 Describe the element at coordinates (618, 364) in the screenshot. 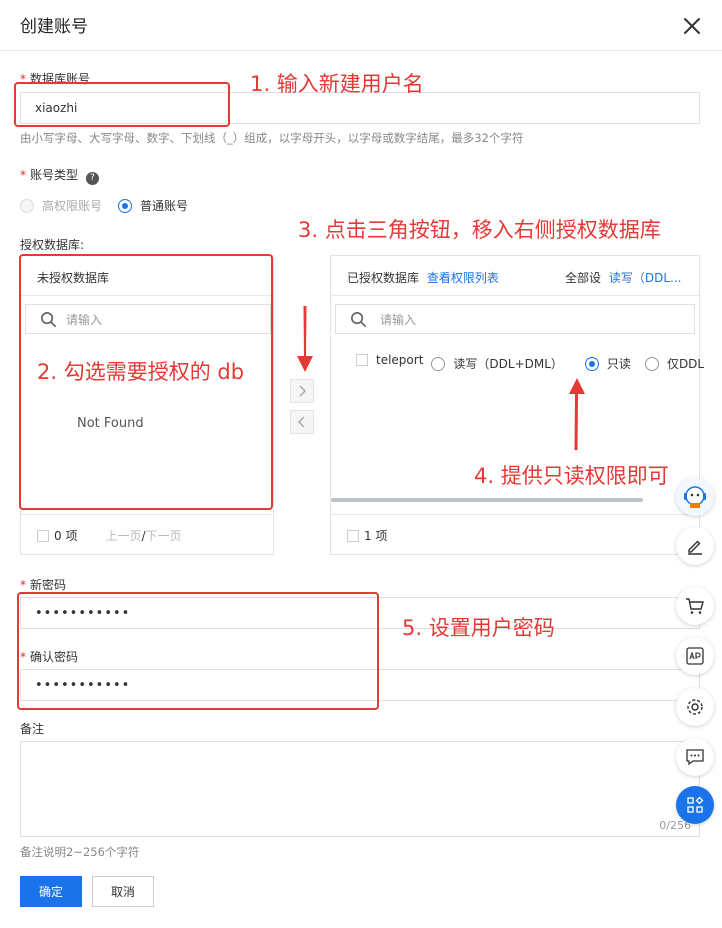

I see `perm-read-only: 只读` at that location.